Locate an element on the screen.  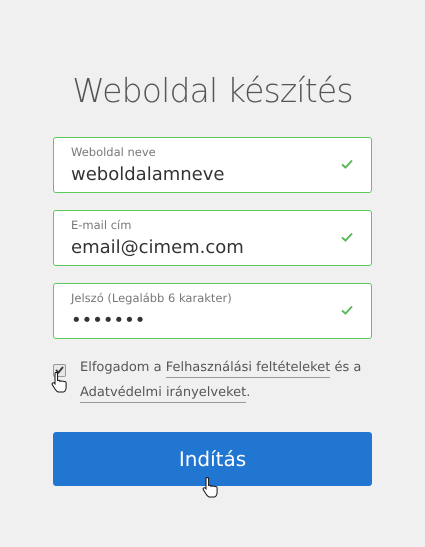
terms-link: Felhasználási feltételeket is located at coordinates (248, 369).